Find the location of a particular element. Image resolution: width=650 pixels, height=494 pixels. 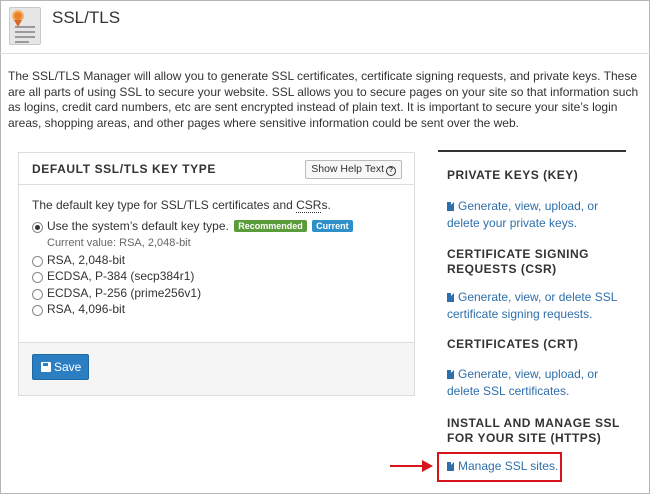

save-button: Save is located at coordinates (60, 367).